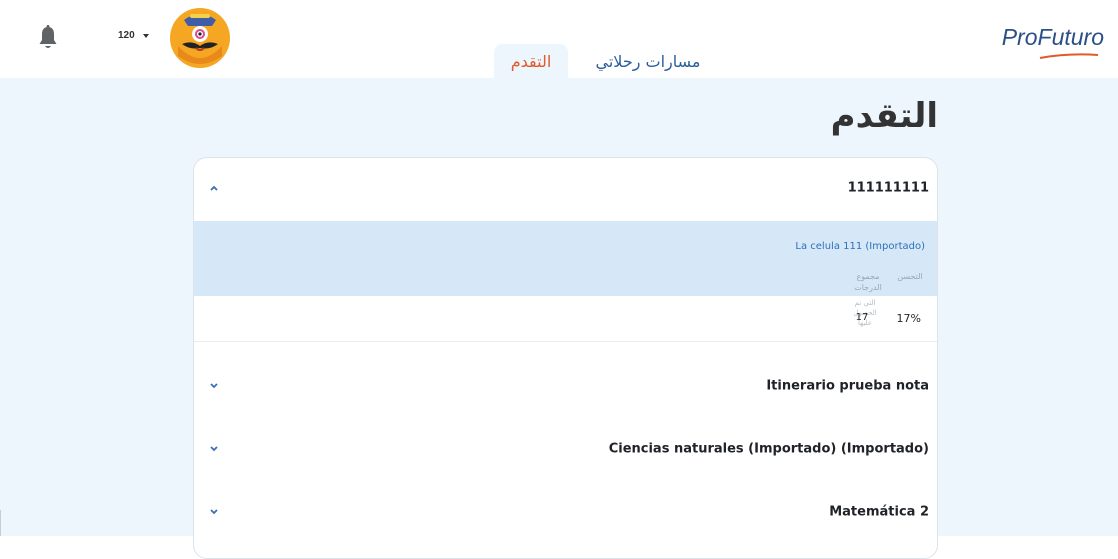  Describe the element at coordinates (1070, 37) in the screenshot. I see `logo-futuro-text: Futuro` at that location.